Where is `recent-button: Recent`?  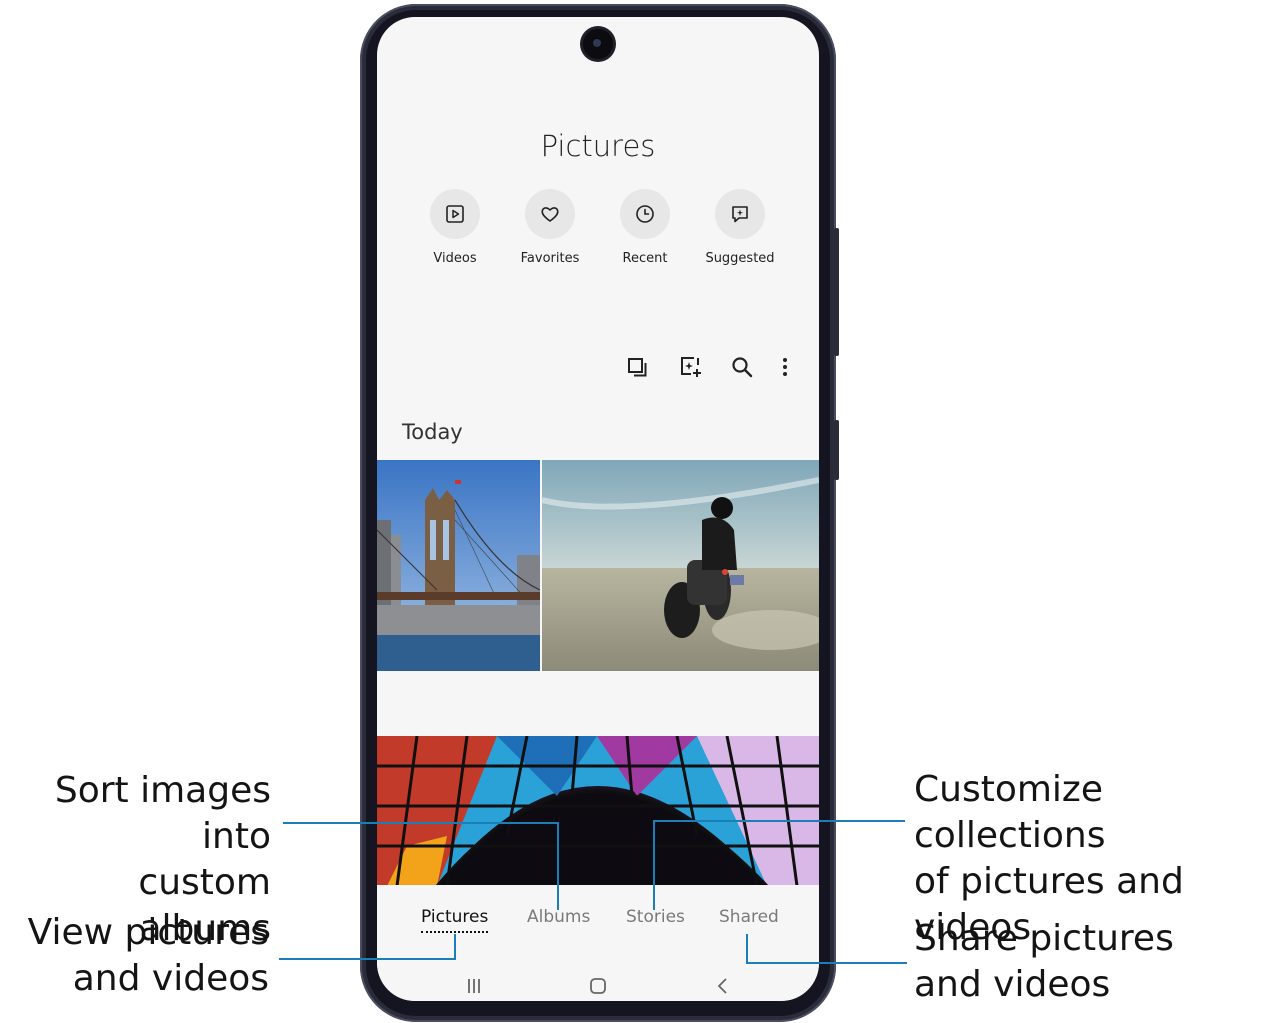 recent-button: Recent is located at coordinates (645, 227).